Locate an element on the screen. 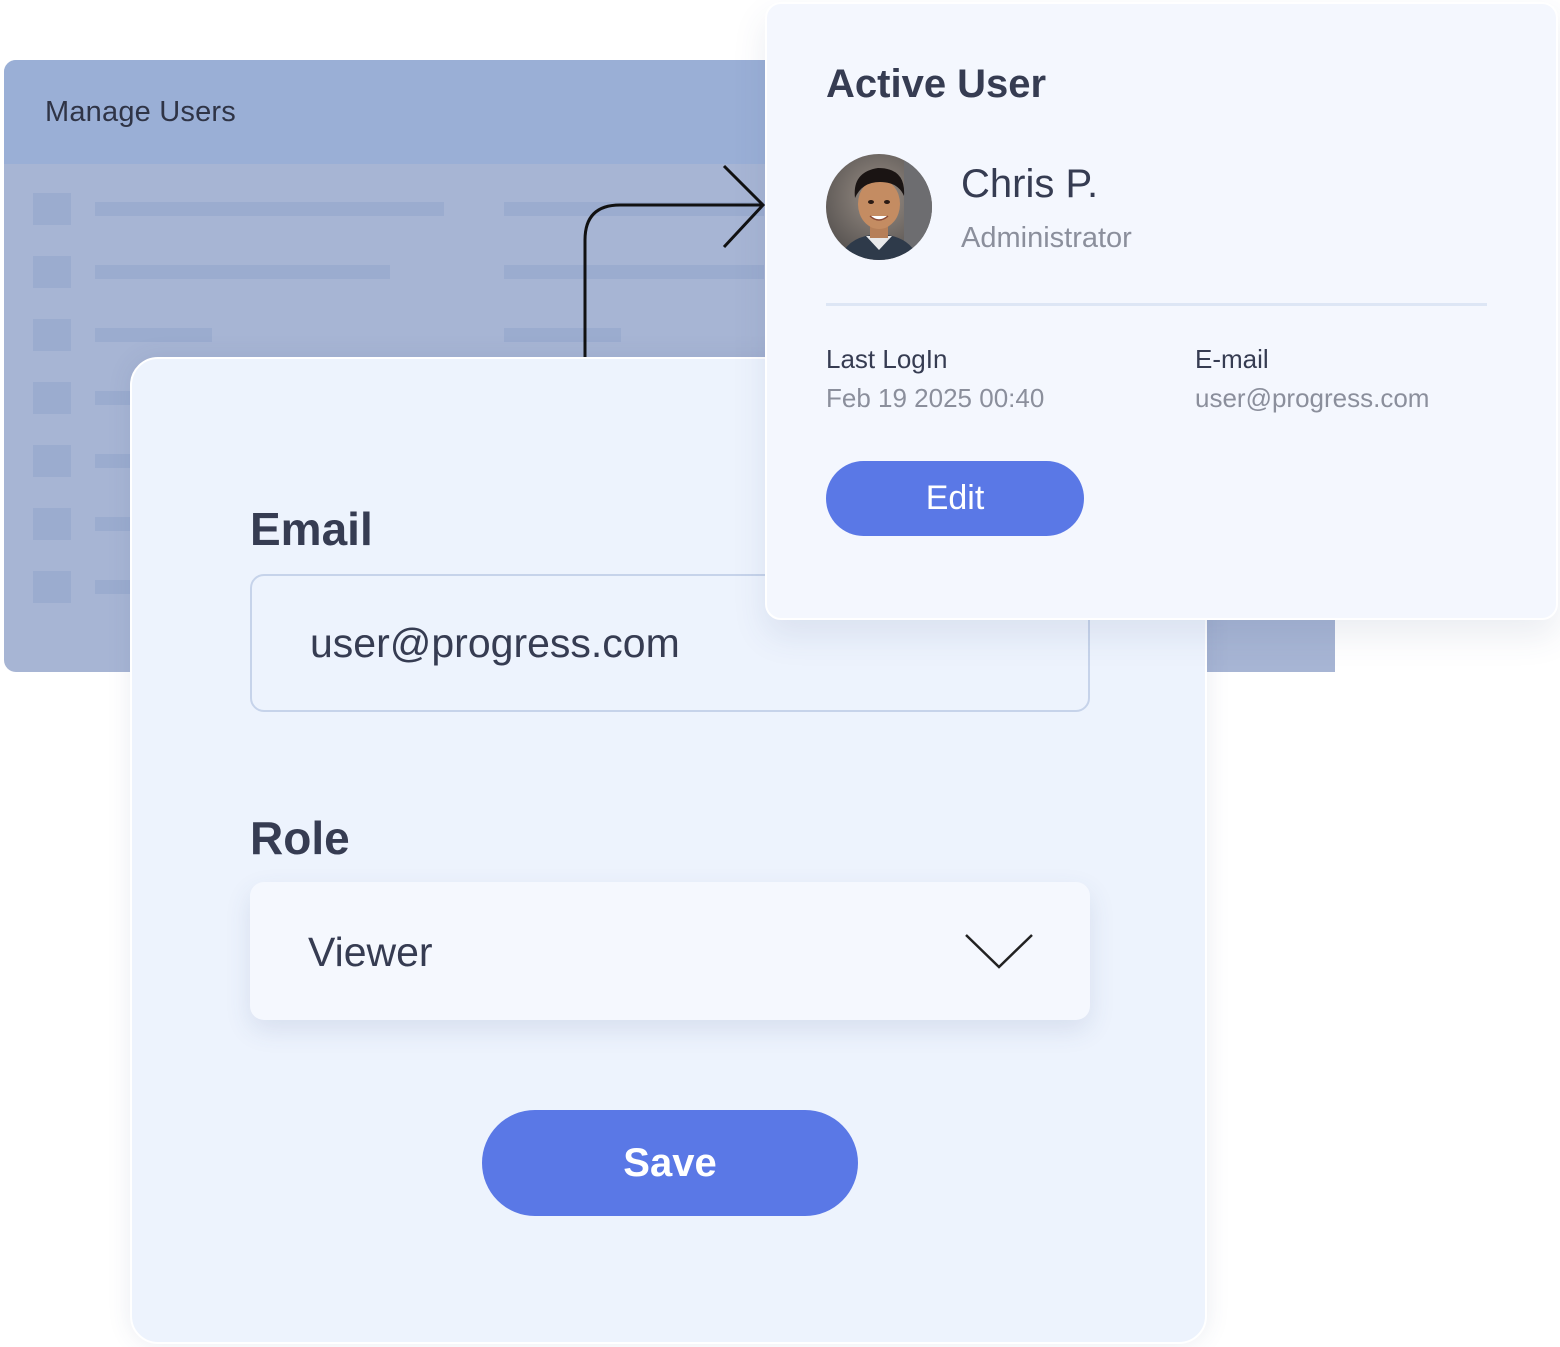 The width and height of the screenshot is (1560, 1347). divider is located at coordinates (1156, 304).